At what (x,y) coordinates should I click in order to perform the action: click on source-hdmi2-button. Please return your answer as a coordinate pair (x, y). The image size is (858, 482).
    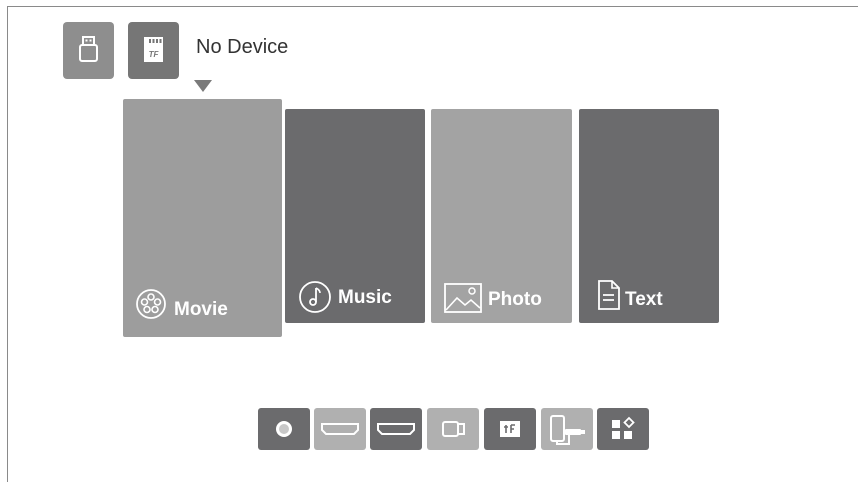
    Looking at the image, I should click on (396, 429).